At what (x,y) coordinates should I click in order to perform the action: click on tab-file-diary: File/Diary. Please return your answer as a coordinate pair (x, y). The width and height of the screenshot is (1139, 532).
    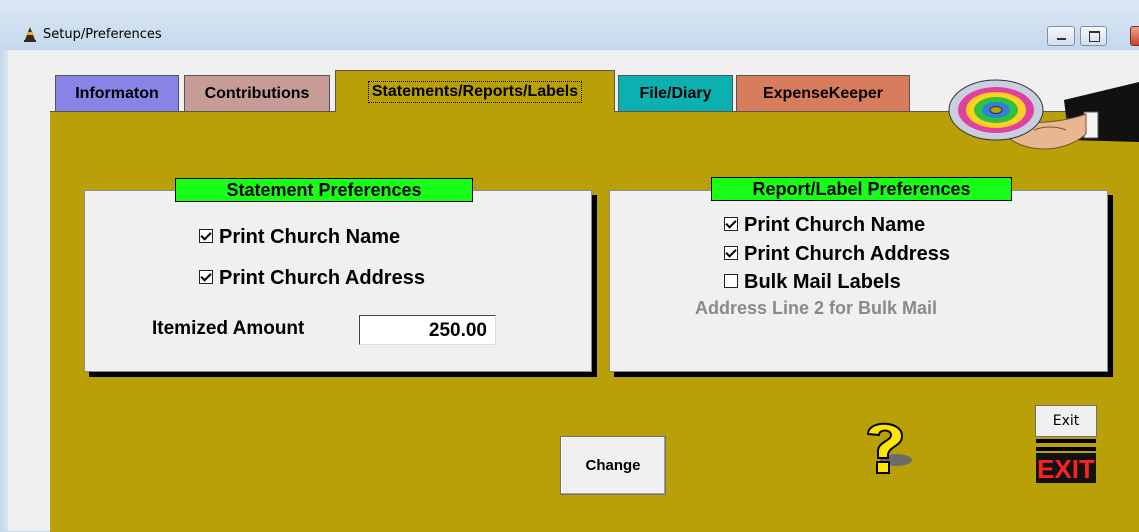
    Looking at the image, I should click on (675, 93).